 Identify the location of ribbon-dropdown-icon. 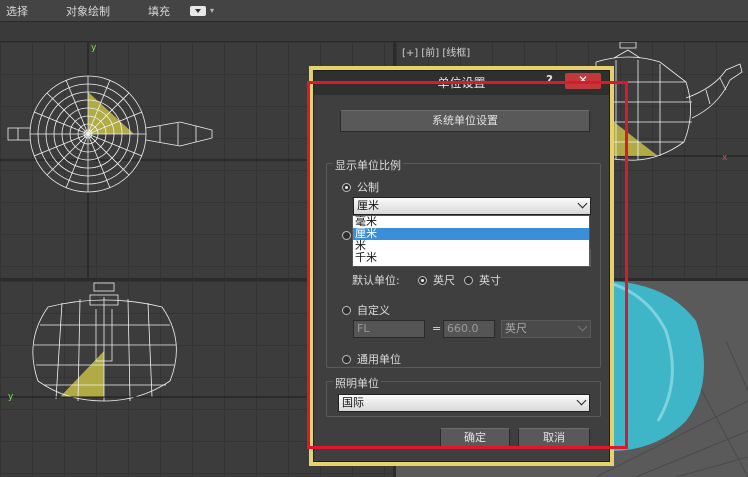
(198, 10).